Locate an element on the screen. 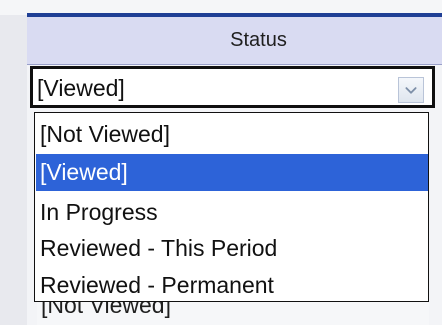  status-select-value: [Viewed] is located at coordinates (81, 88).